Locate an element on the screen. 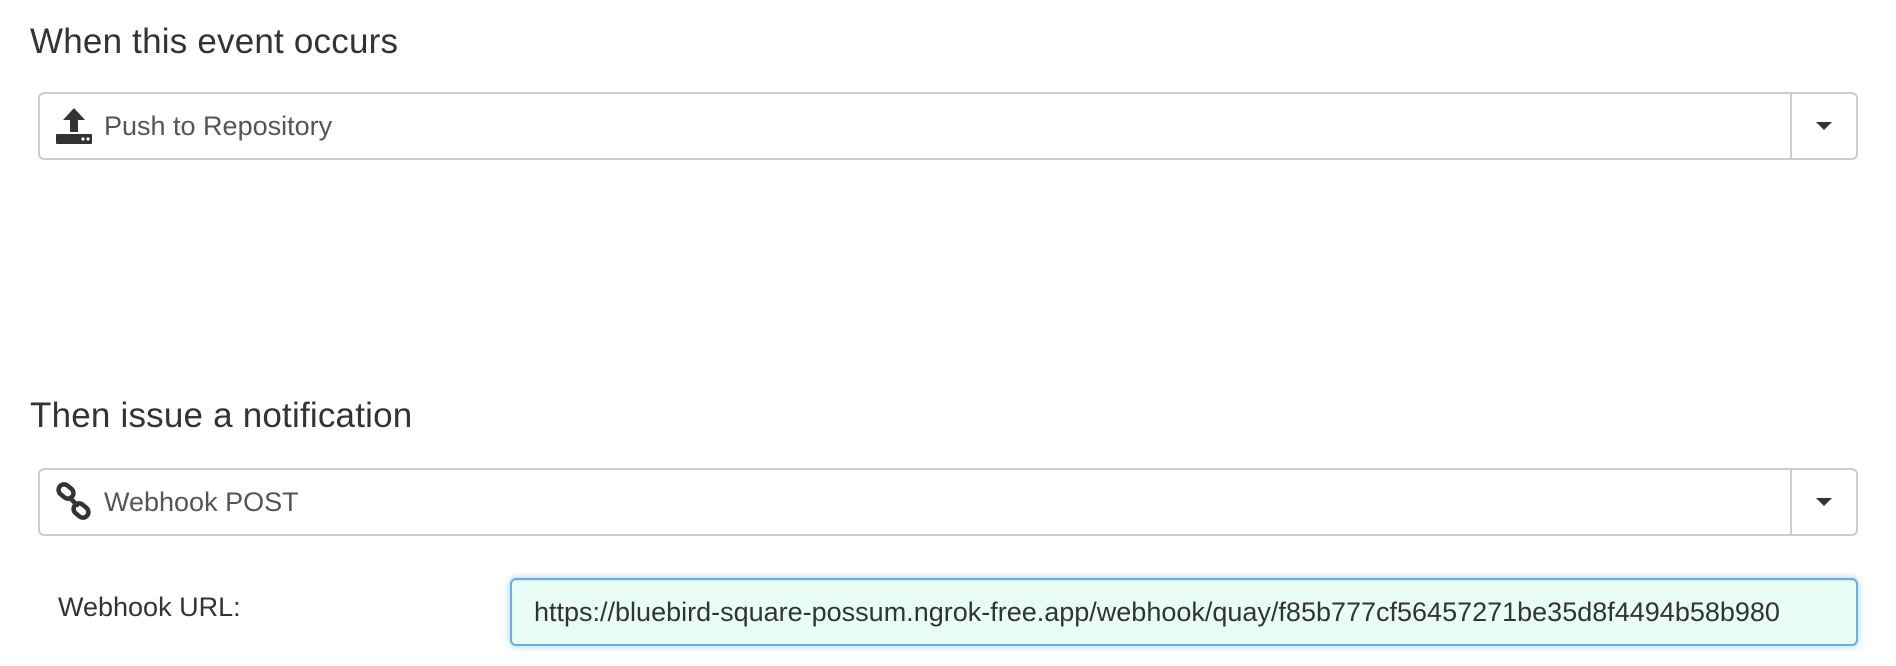 The image size is (1896, 666). notification-section-title: Then issue a notification is located at coordinates (221, 415).